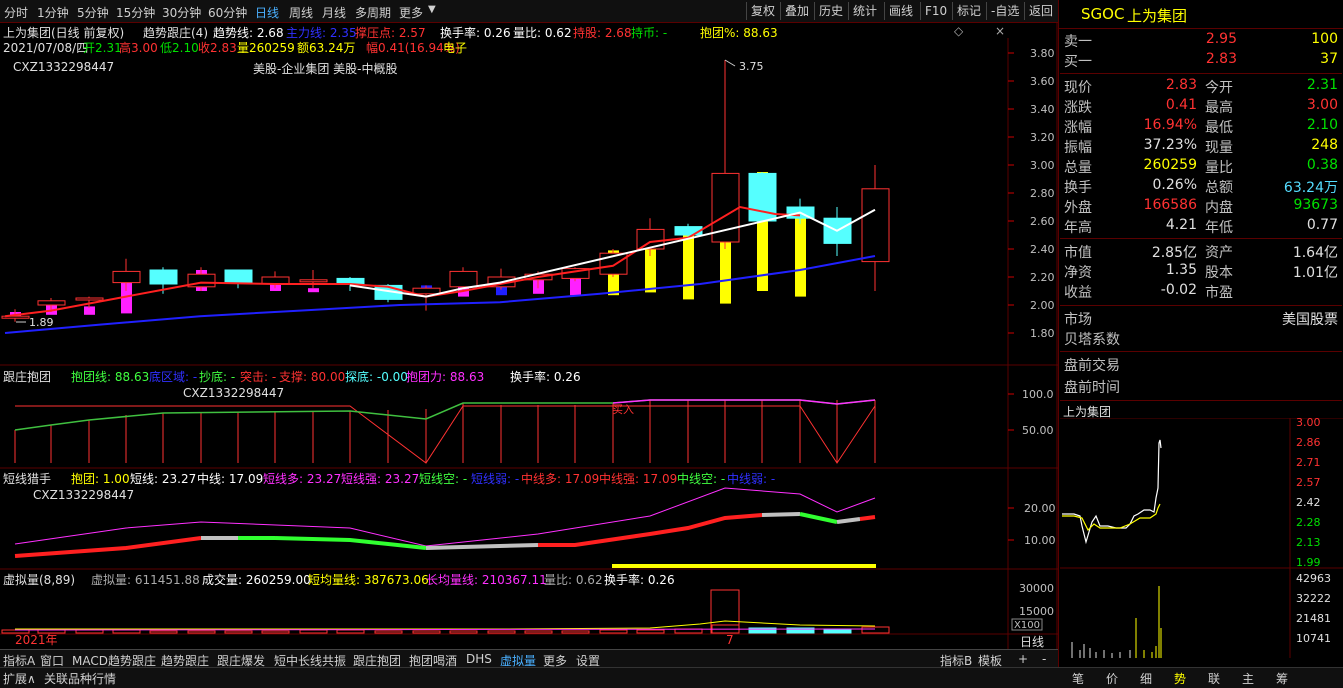 The width and height of the screenshot is (1343, 688). I want to click on quote-row: 收益 -0.02 市盈, so click(1201, 292).